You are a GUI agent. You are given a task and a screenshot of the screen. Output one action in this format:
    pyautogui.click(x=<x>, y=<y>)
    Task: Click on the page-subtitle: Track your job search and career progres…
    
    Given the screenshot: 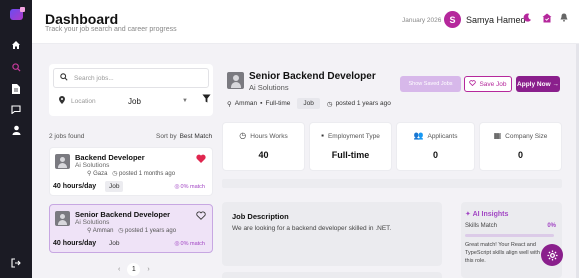 What is the action you would take?
    pyautogui.click(x=111, y=29)
    